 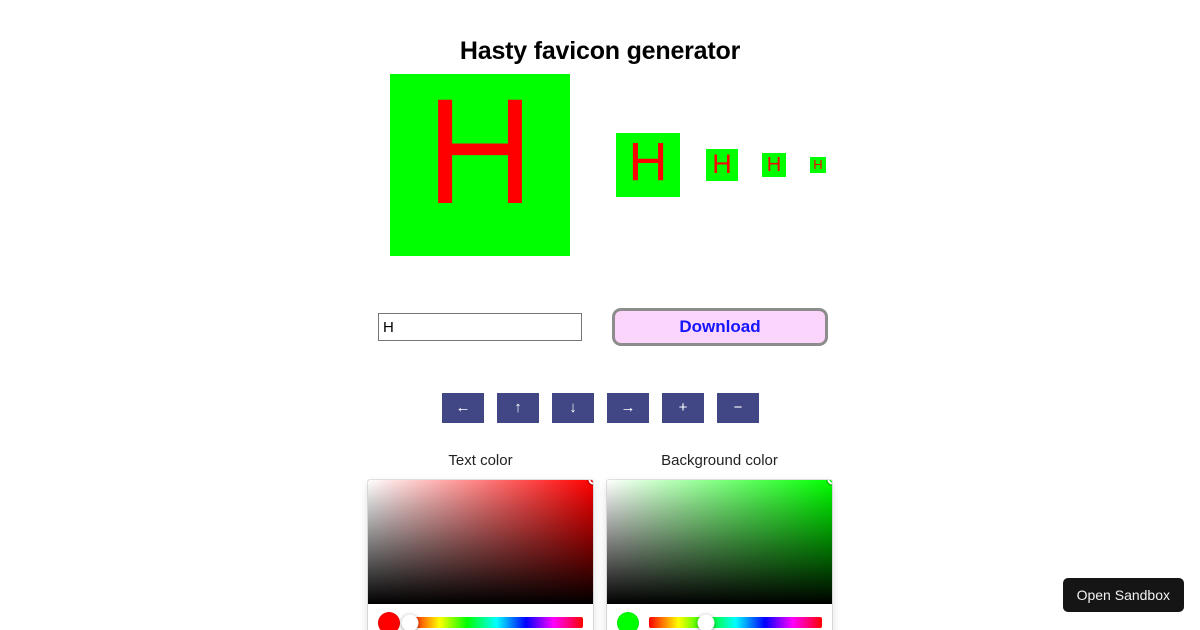 What do you see at coordinates (1123, 595) in the screenshot?
I see `open-sandbox-button: Open Sandbox` at bounding box center [1123, 595].